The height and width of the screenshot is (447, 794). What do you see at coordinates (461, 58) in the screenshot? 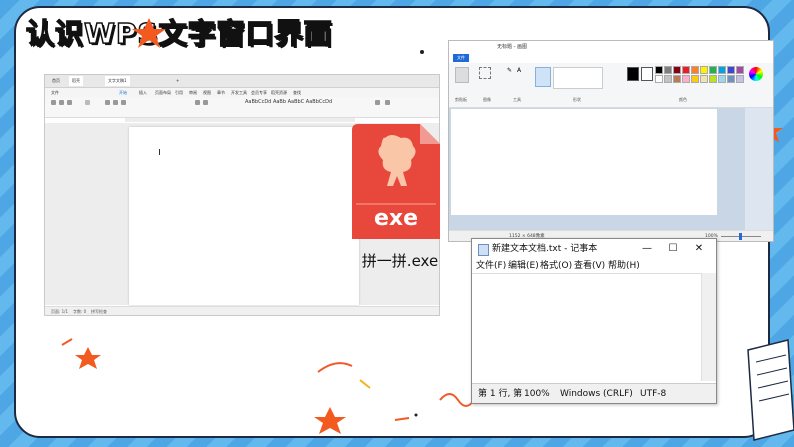
I see `paint-file-tab: 文件` at bounding box center [461, 58].